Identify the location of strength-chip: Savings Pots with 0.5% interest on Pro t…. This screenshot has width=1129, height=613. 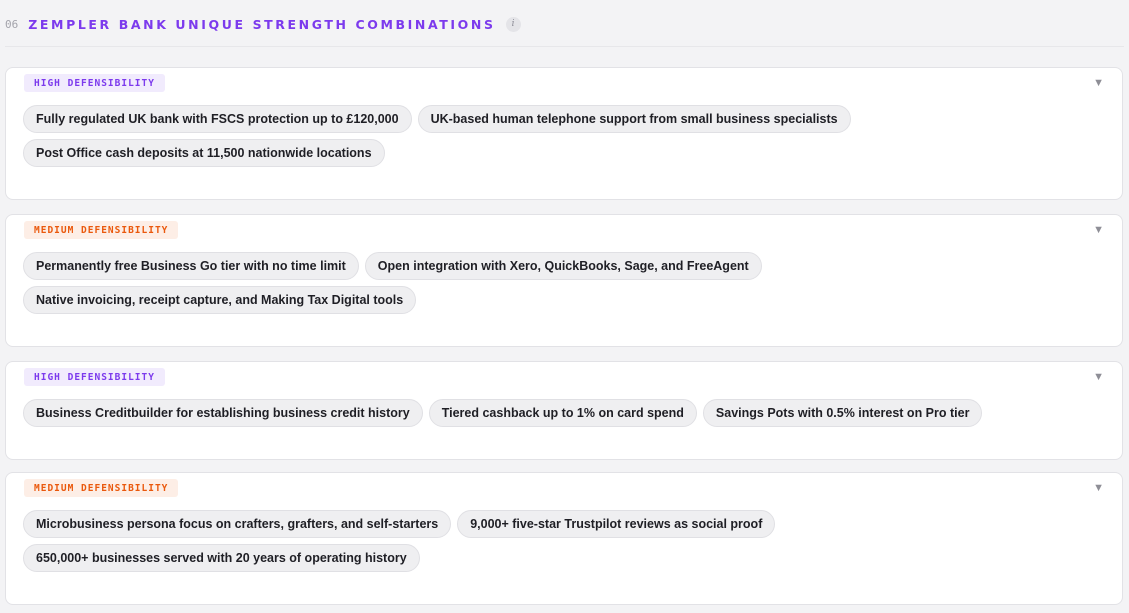
(842, 413).